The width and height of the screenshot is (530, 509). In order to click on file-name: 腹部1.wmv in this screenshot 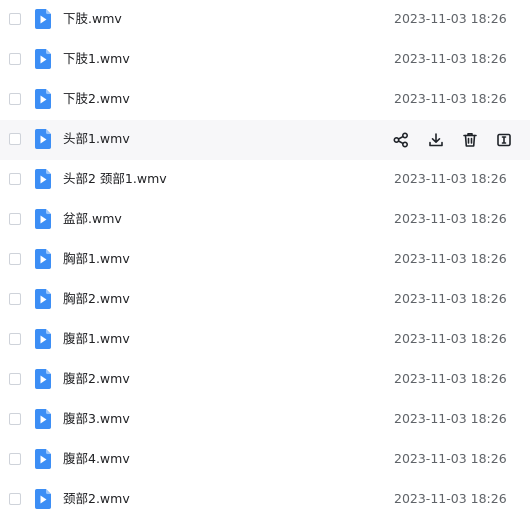, I will do `click(96, 339)`.